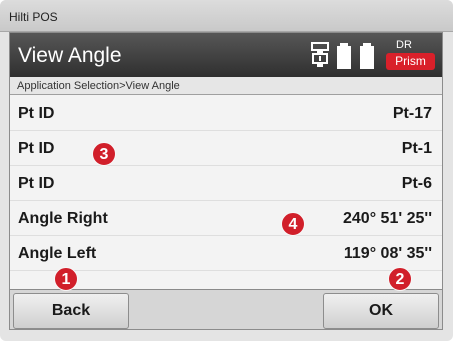 This screenshot has width=453, height=341. Describe the element at coordinates (404, 45) in the screenshot. I see `measurement-mode-label: DR` at that location.